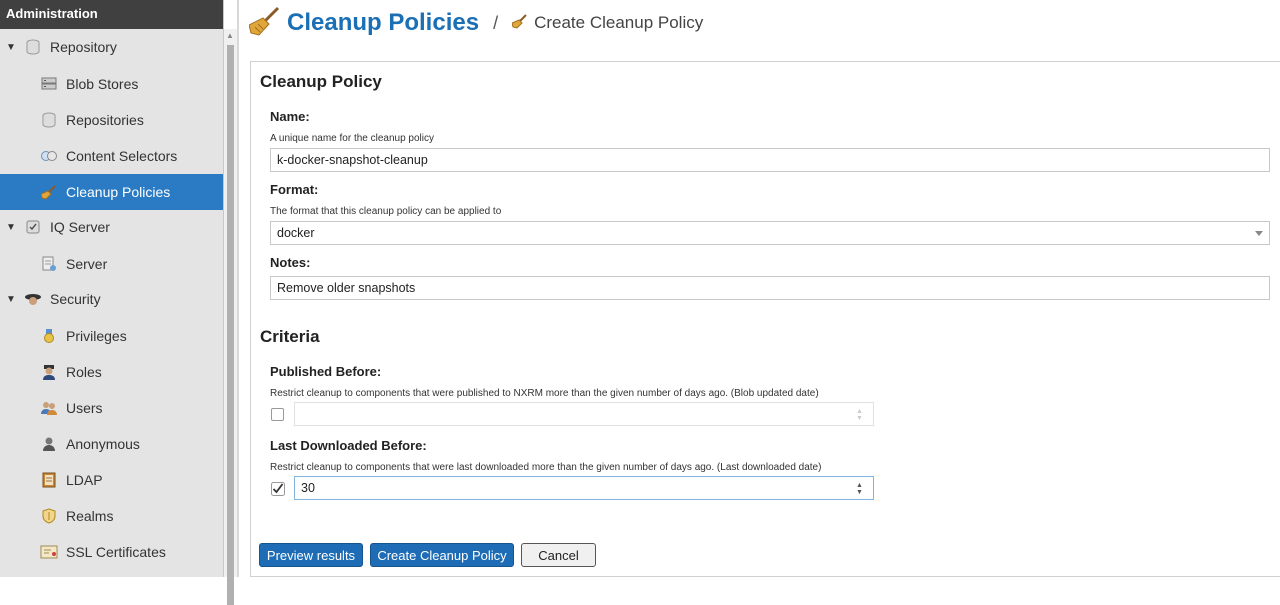 The image size is (1280, 605). I want to click on sidebar-item-ldap: LDAP, so click(111, 480).